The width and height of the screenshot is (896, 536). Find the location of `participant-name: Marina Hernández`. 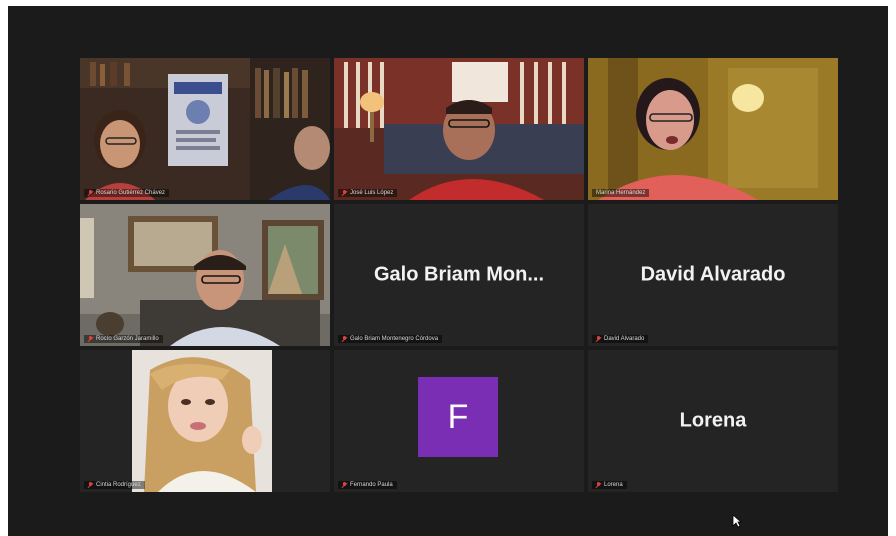

participant-name: Marina Hernández is located at coordinates (621, 193).